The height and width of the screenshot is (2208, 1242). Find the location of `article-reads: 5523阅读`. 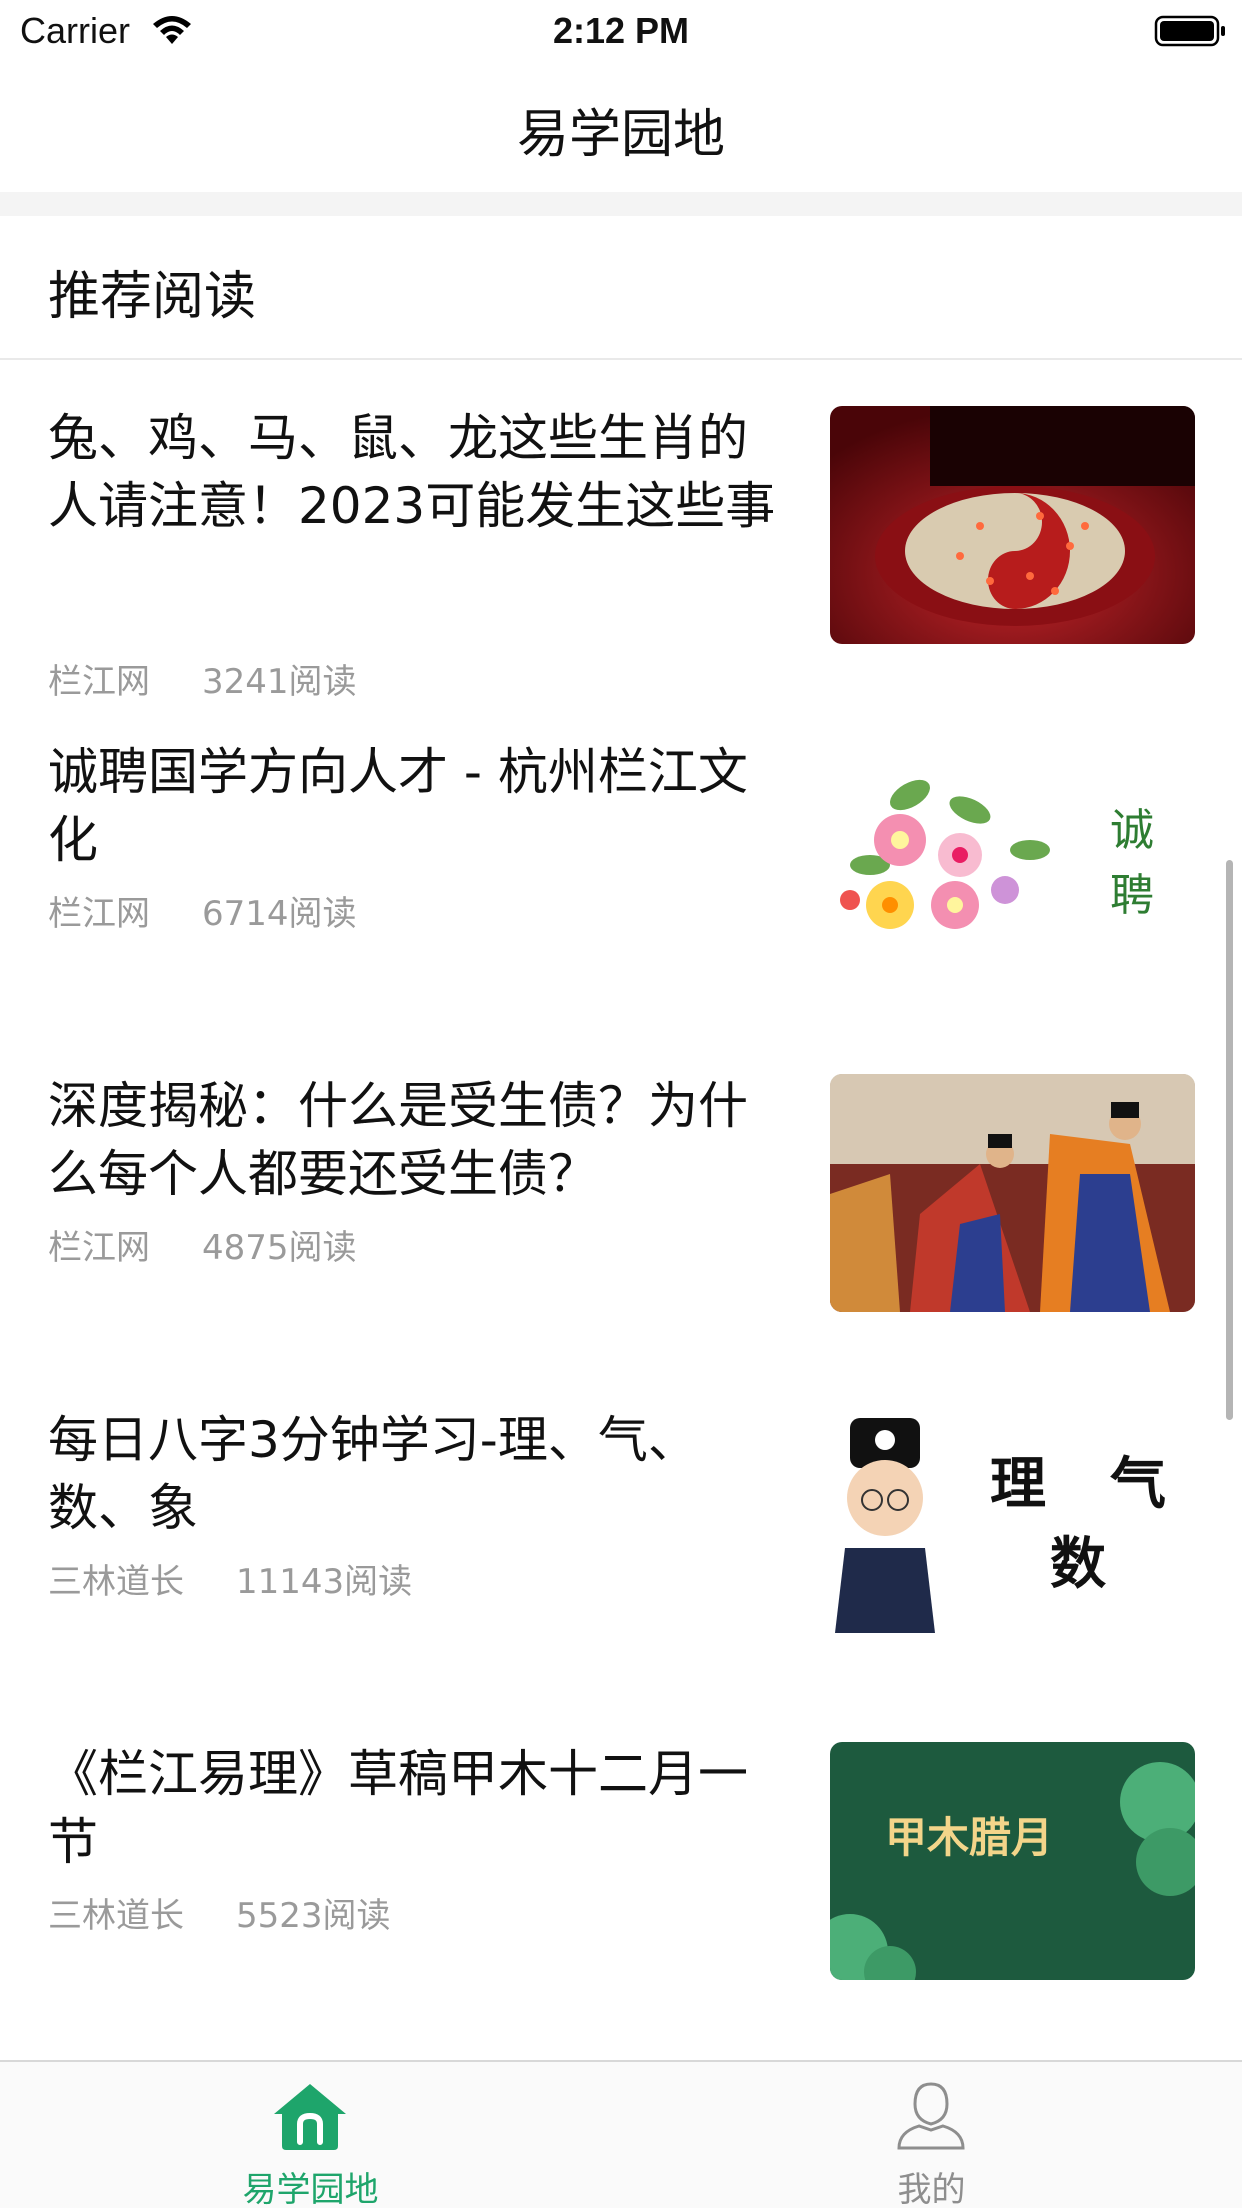

article-reads: 5523阅读 is located at coordinates (313, 1916).